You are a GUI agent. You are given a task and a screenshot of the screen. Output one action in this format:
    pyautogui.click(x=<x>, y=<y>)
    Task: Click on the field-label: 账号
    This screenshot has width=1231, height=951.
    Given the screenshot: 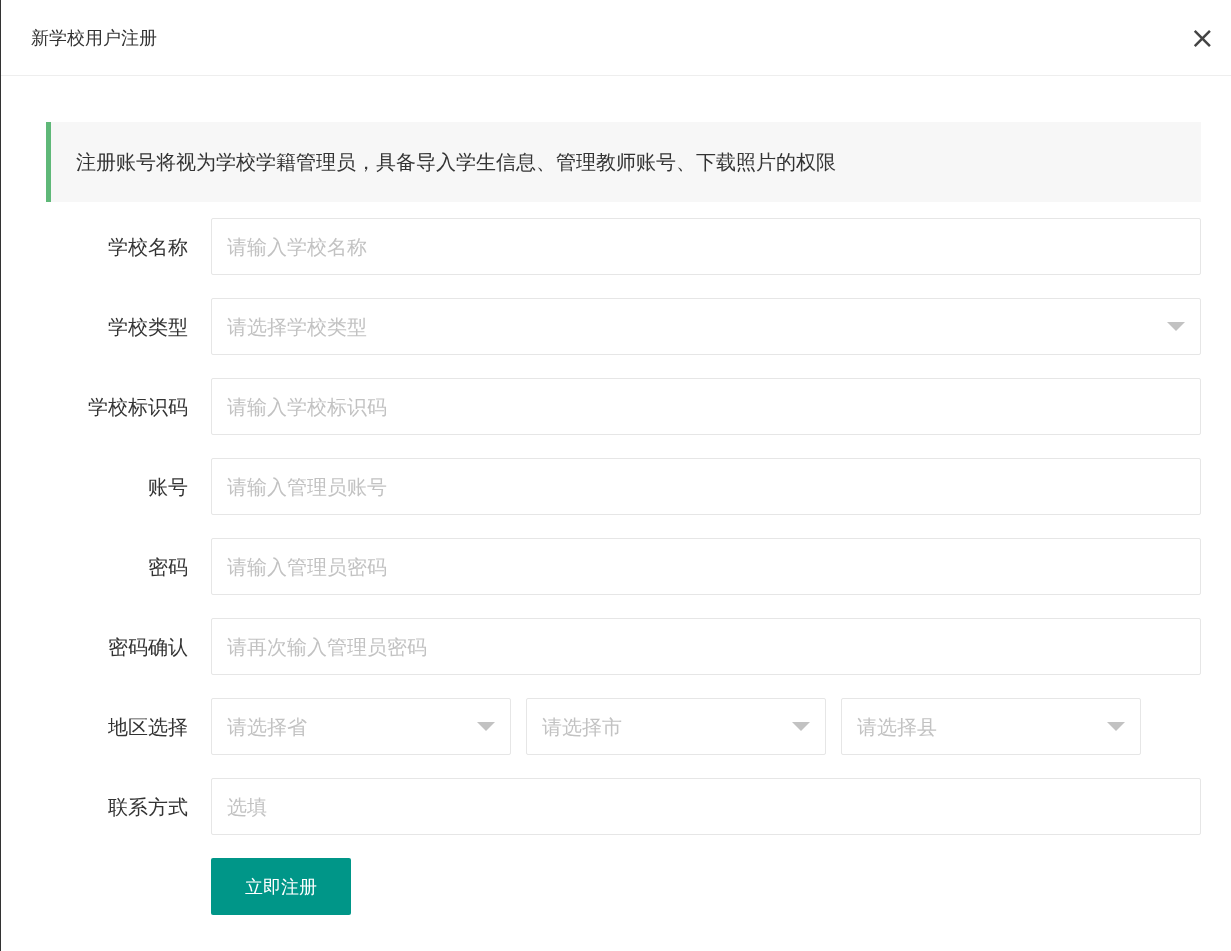 What is the action you would take?
    pyautogui.click(x=167, y=487)
    